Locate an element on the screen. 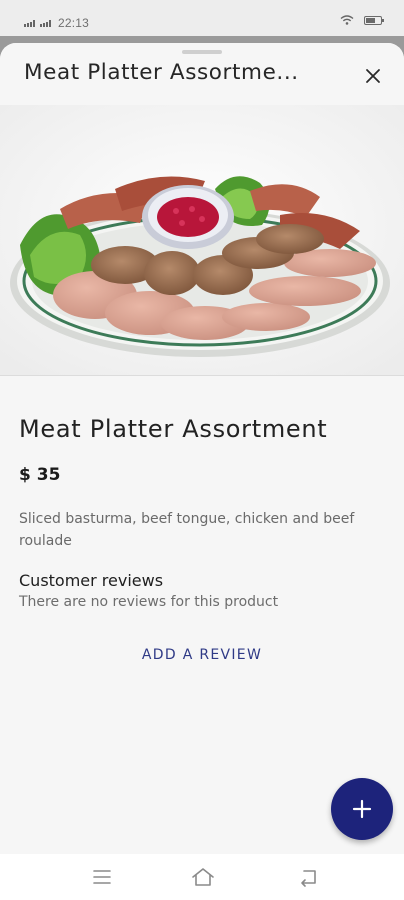  home-icon is located at coordinates (203, 877).